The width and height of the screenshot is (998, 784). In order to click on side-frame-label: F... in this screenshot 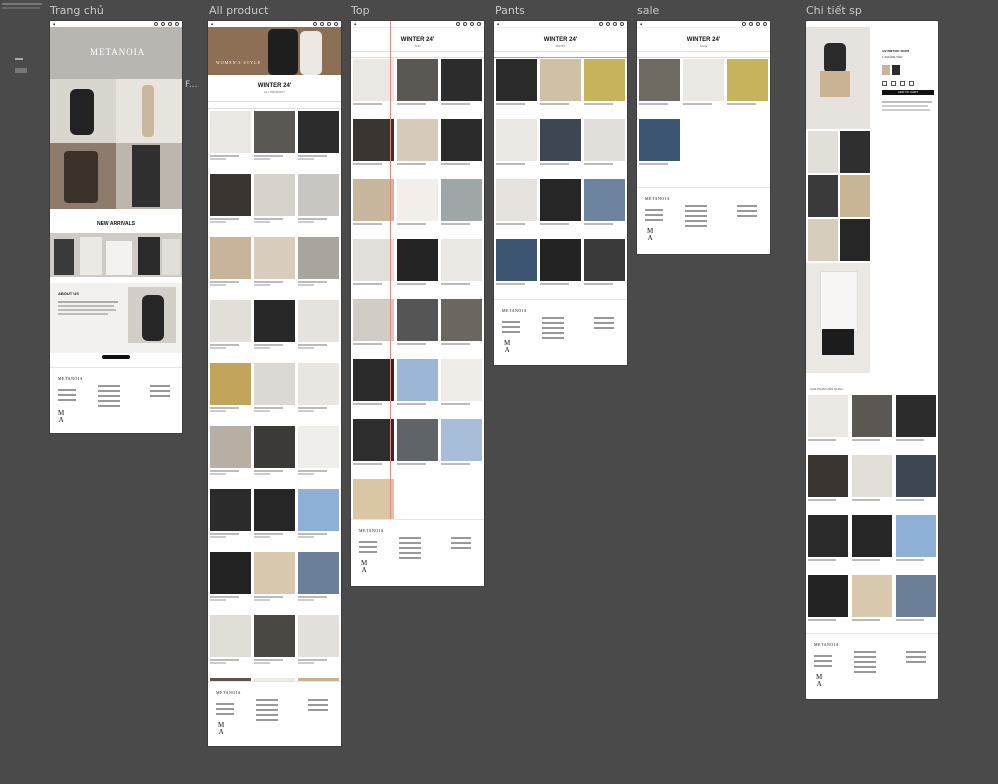, I will do `click(191, 85)`.